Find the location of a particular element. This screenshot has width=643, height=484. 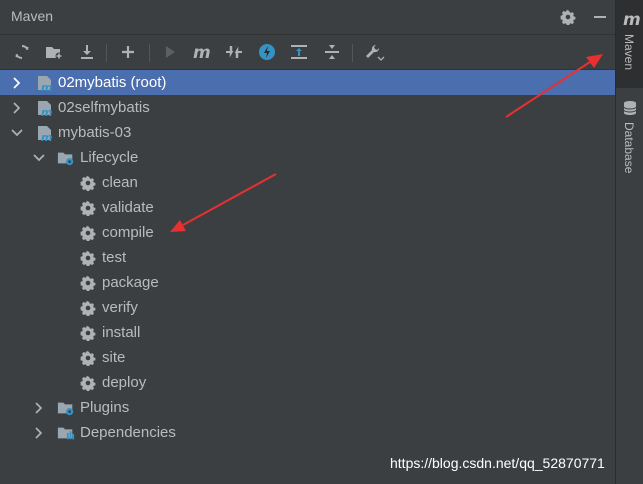

goal-label: package is located at coordinates (130, 282).